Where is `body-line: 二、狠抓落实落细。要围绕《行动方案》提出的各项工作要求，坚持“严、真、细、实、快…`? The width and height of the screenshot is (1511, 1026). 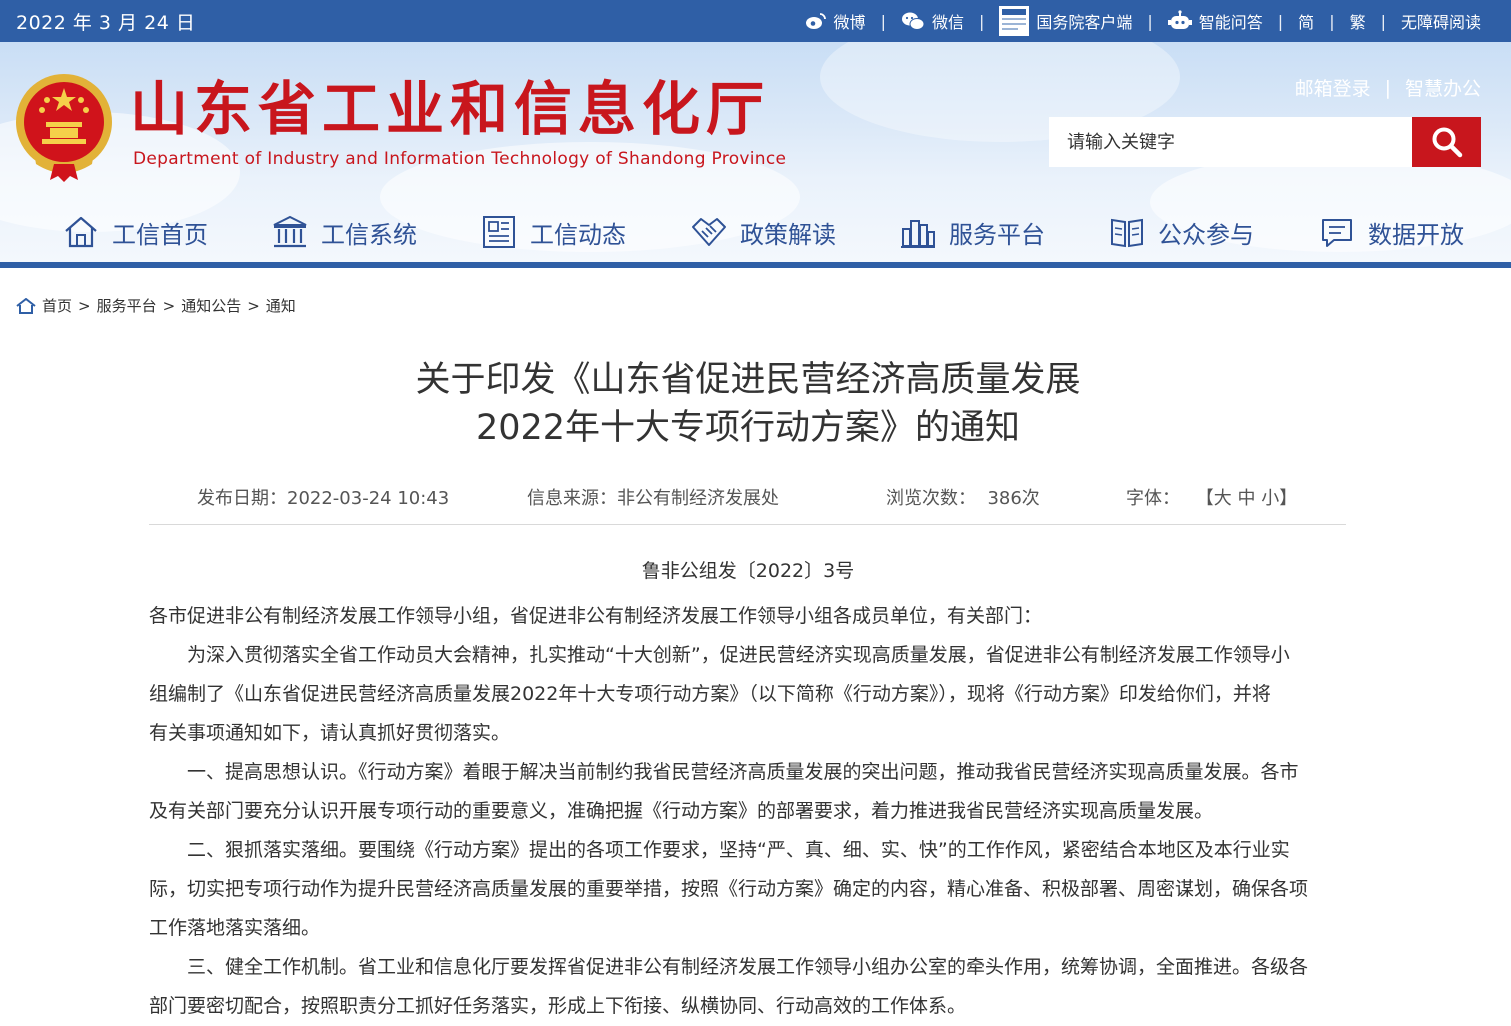 body-line: 二、狠抓落实落细。要围绕《行动方案》提出的各项工作要求，坚持“严、真、细、实、快… is located at coordinates (738, 850).